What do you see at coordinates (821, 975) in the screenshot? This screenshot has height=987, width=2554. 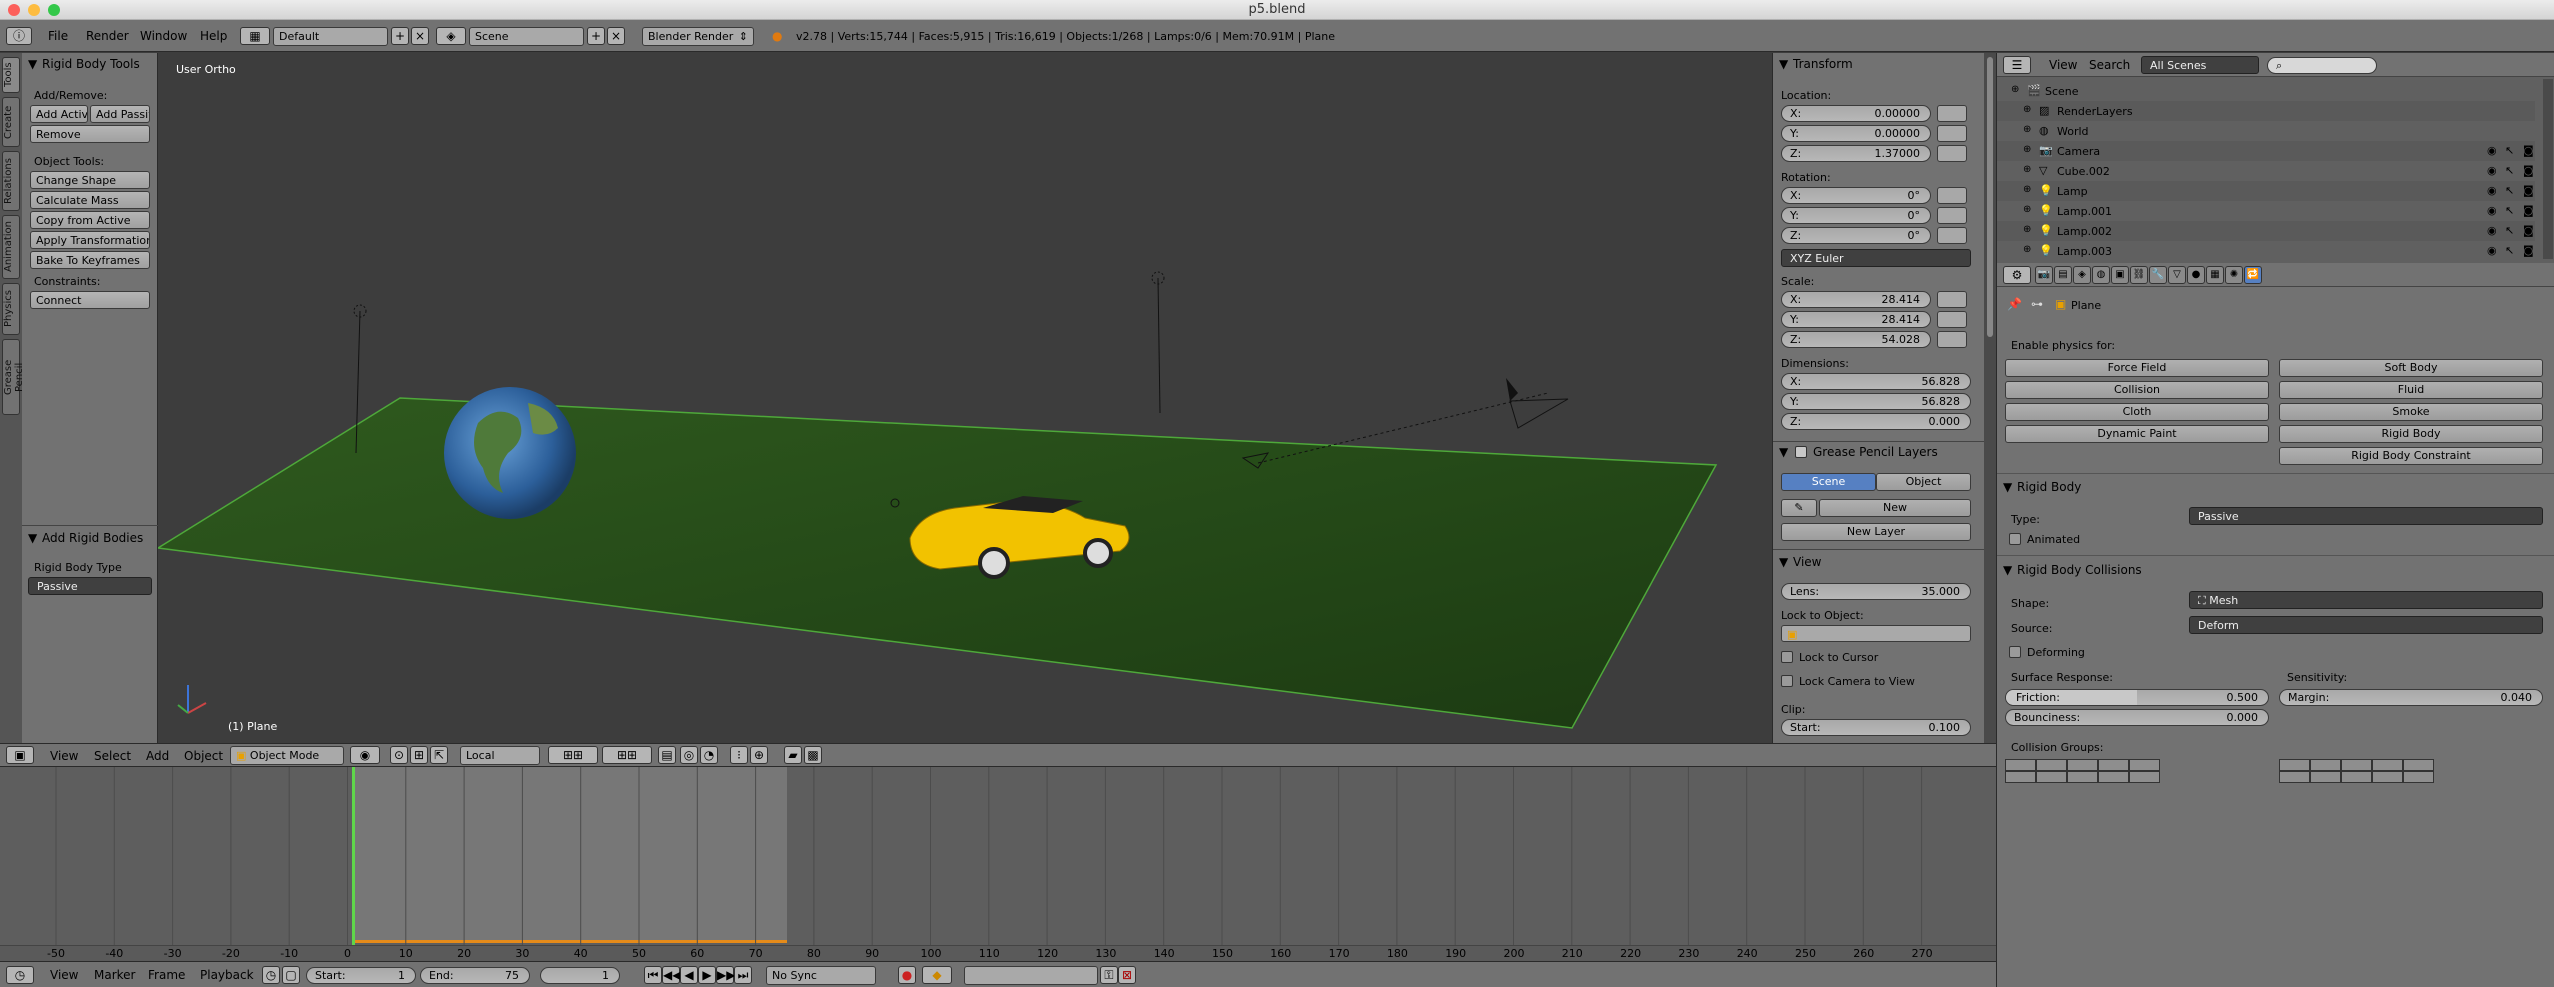 I see `sync-dropdown: No Sync` at bounding box center [821, 975].